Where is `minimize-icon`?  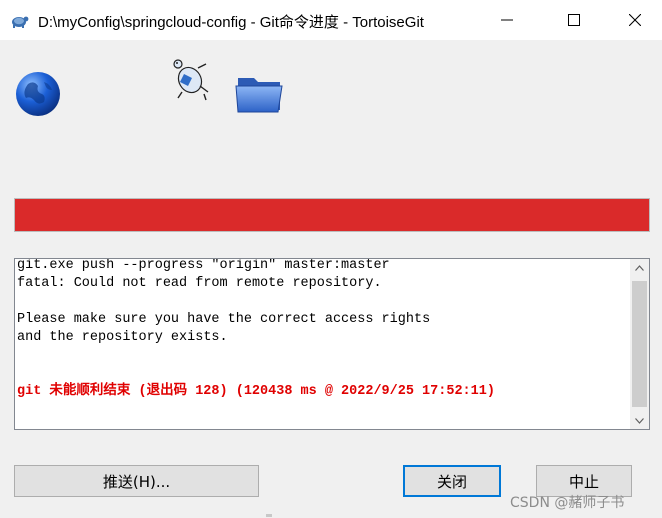
minimize-icon is located at coordinates (507, 20).